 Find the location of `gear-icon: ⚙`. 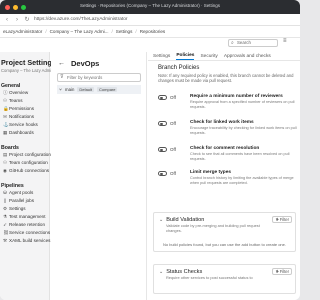

gear-icon: ⚙ is located at coordinates (5, 208).